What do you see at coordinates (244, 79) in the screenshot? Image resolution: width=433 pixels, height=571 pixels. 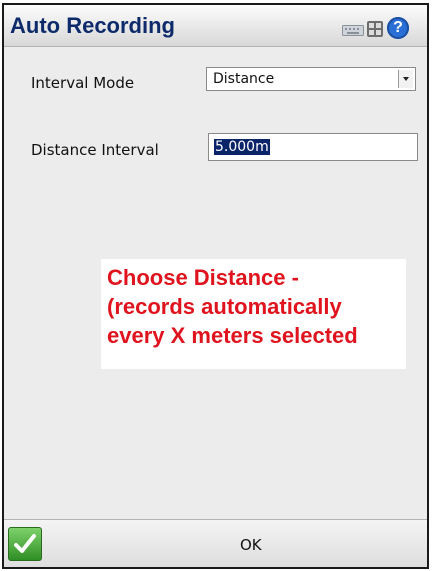 I see `interval-mode-value: Distance` at bounding box center [244, 79].